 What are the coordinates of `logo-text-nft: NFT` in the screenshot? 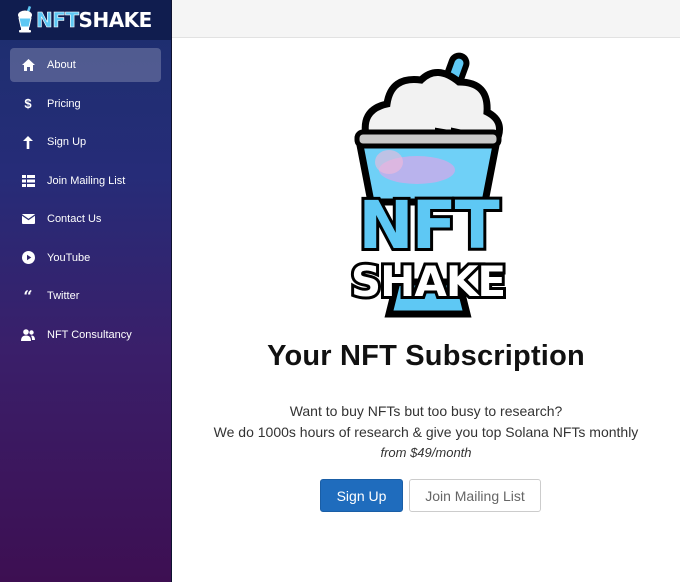 It's located at (428, 225).